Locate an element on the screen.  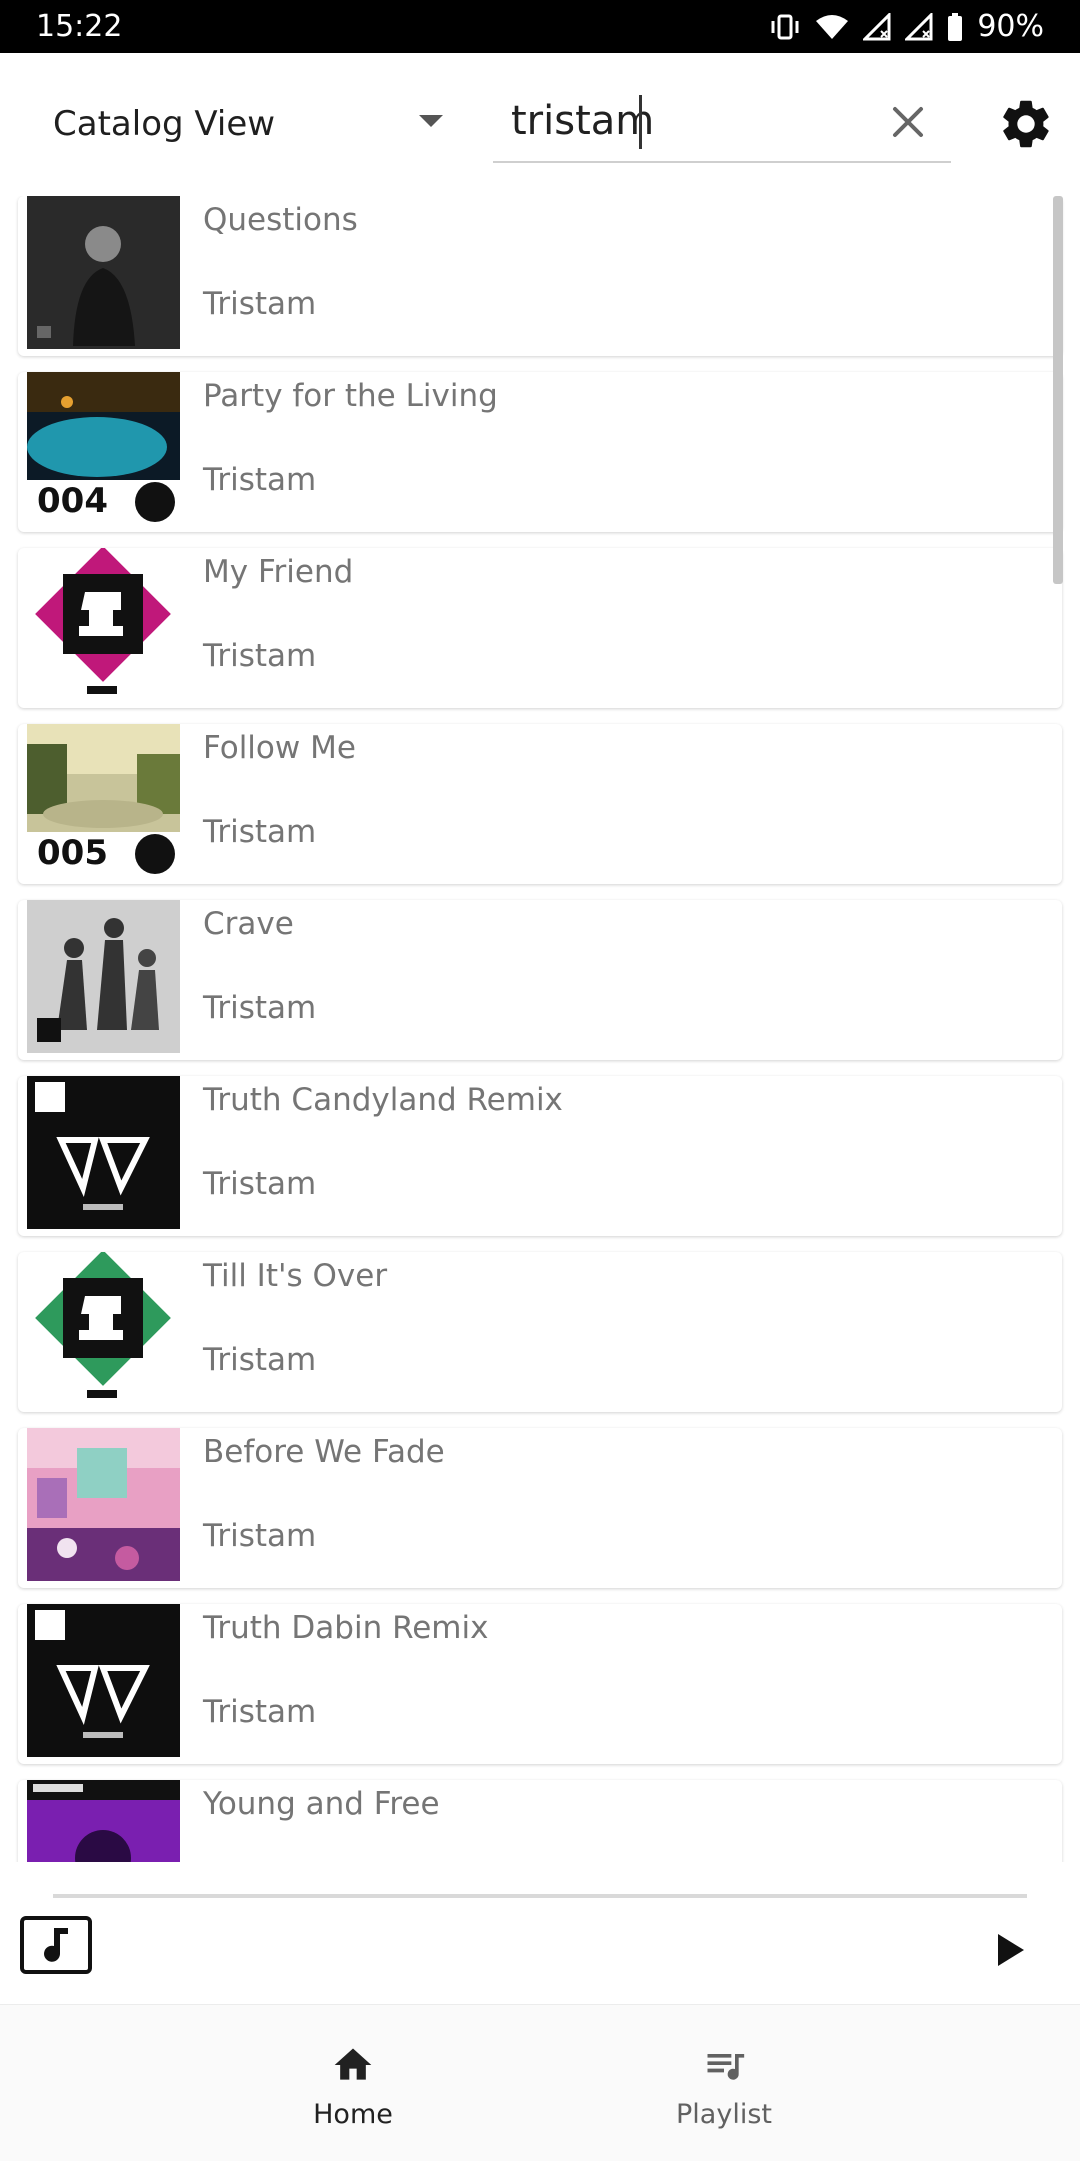
home-icon is located at coordinates (353, 2064).